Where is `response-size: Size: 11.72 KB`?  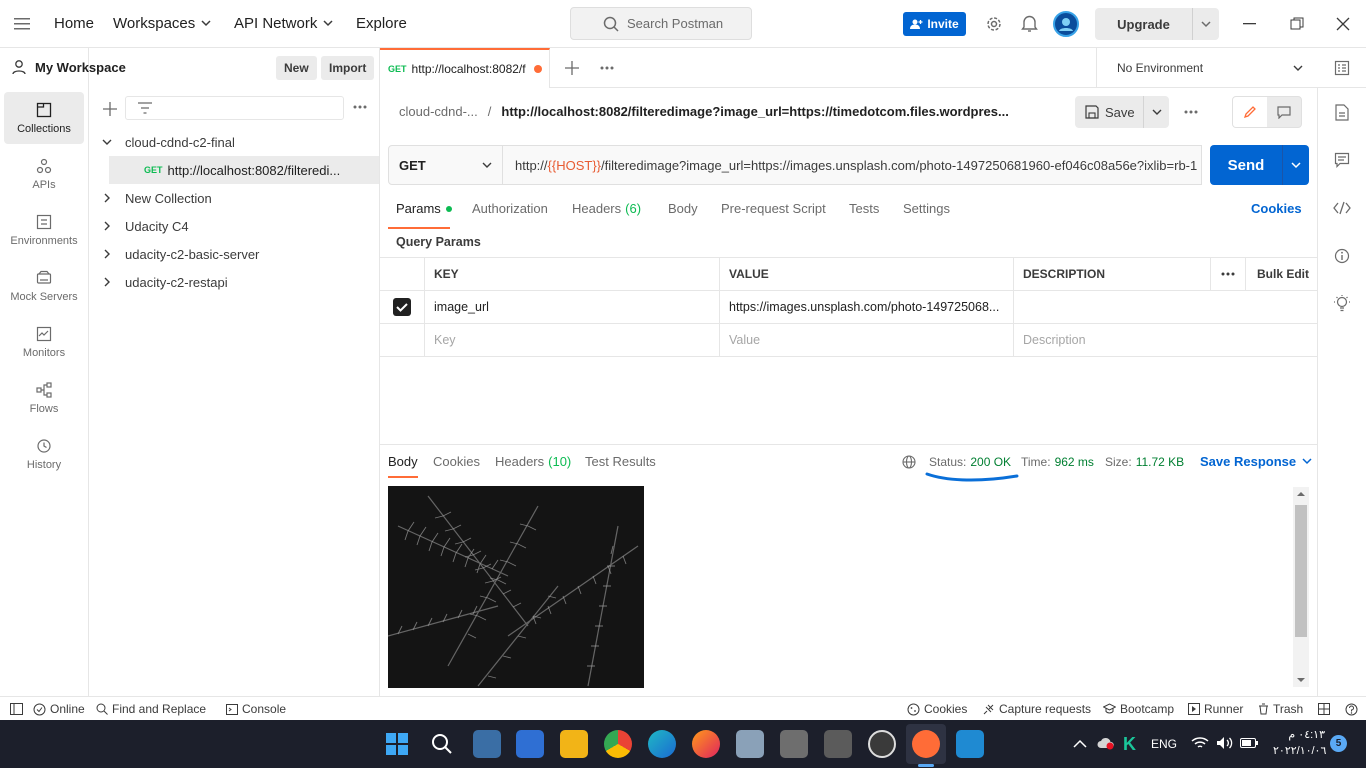
response-size: Size: 11.72 KB is located at coordinates (1144, 462).